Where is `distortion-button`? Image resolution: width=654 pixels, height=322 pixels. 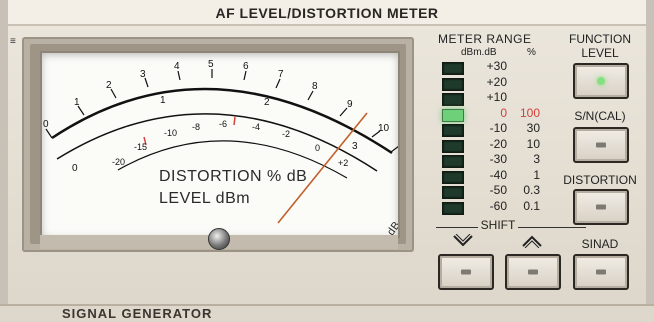 distortion-button is located at coordinates (601, 207).